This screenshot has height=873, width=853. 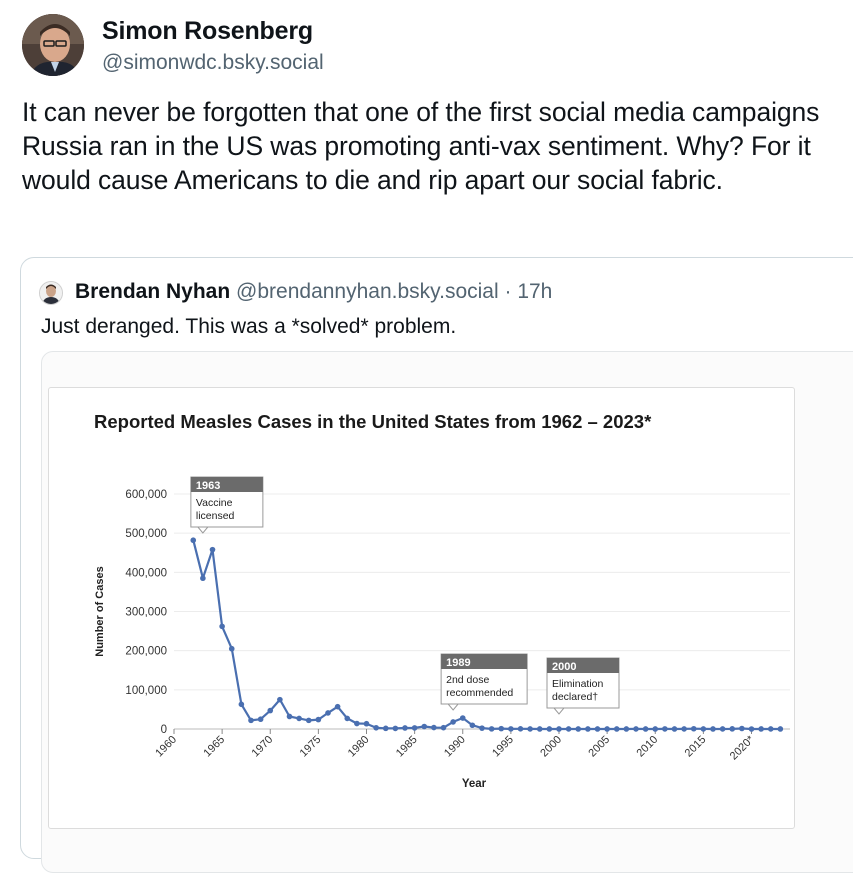 What do you see at coordinates (359, 747) in the screenshot?
I see `x-tick-label: 1980` at bounding box center [359, 747].